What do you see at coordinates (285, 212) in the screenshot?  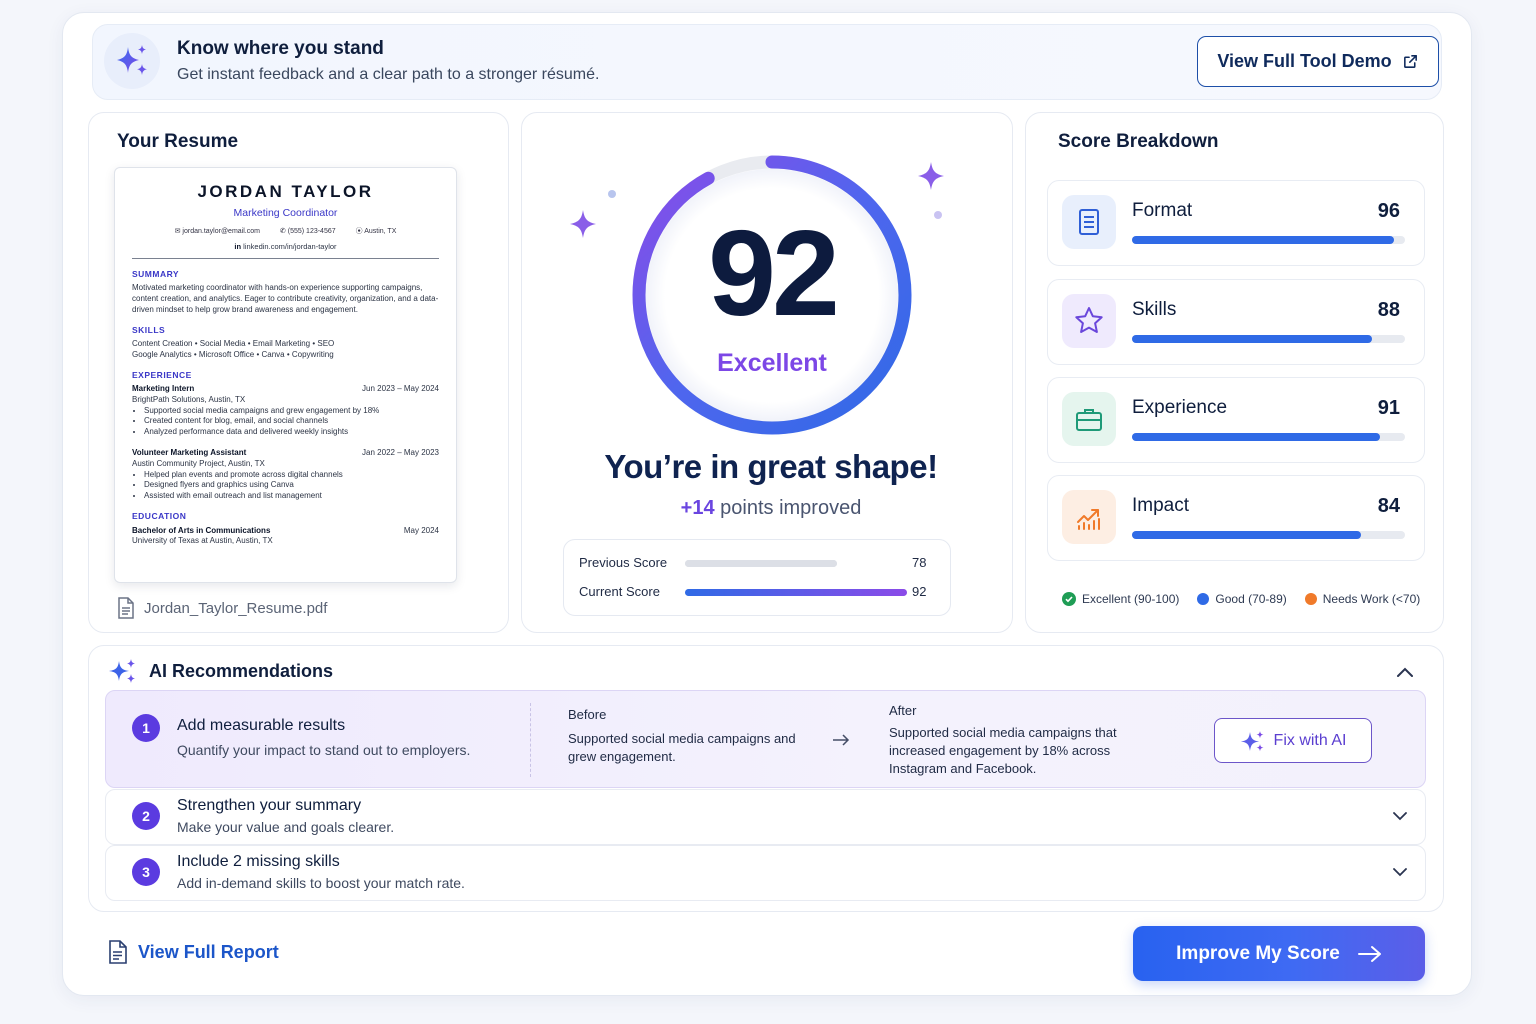 I see `resume-role: Marketing Coordinator` at bounding box center [285, 212].